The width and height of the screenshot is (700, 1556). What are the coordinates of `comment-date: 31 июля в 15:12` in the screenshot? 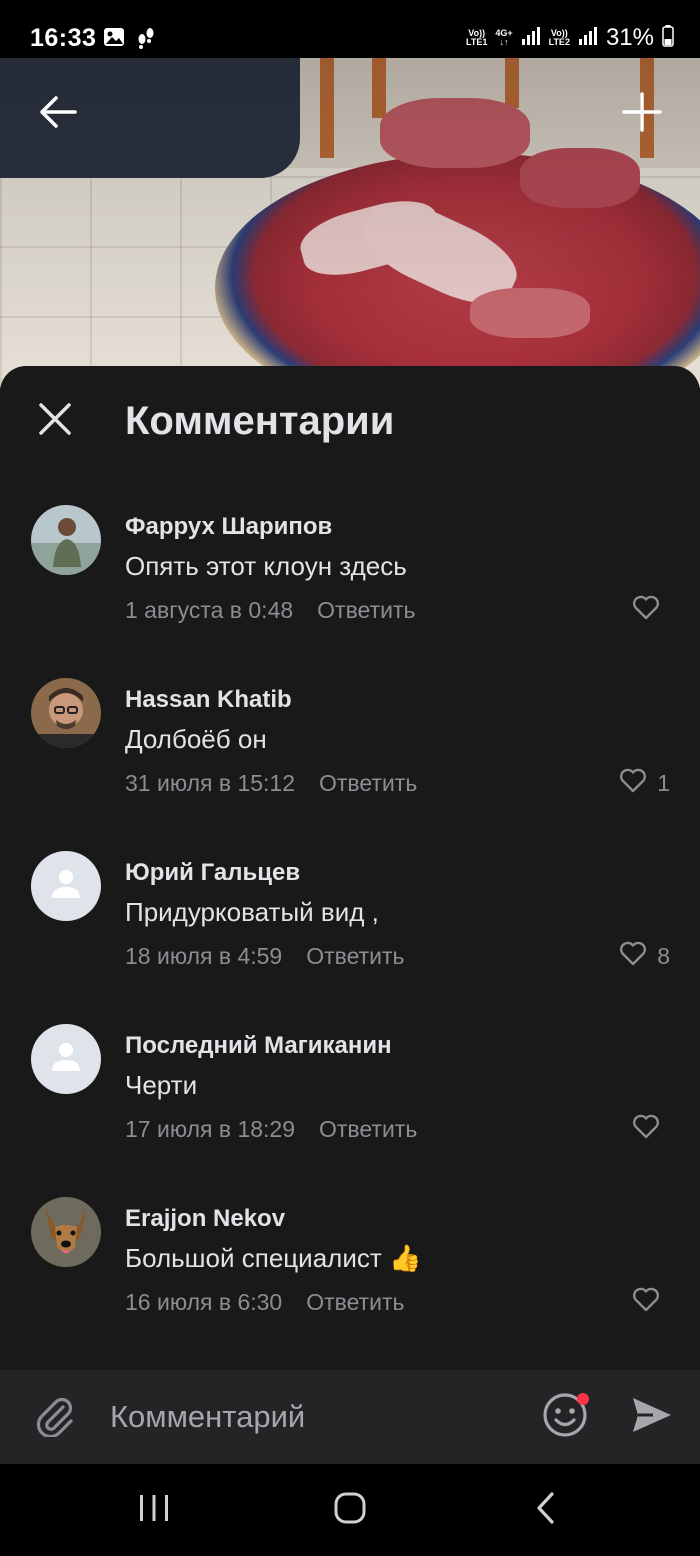 It's located at (210, 783).